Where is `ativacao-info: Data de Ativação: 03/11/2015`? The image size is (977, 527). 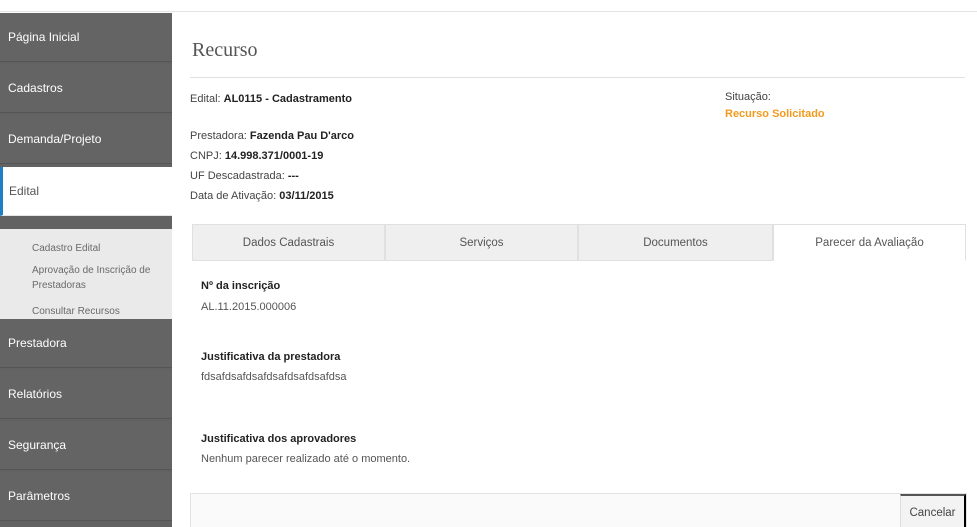
ativacao-info: Data de Ativação: 03/11/2015 is located at coordinates (262, 196).